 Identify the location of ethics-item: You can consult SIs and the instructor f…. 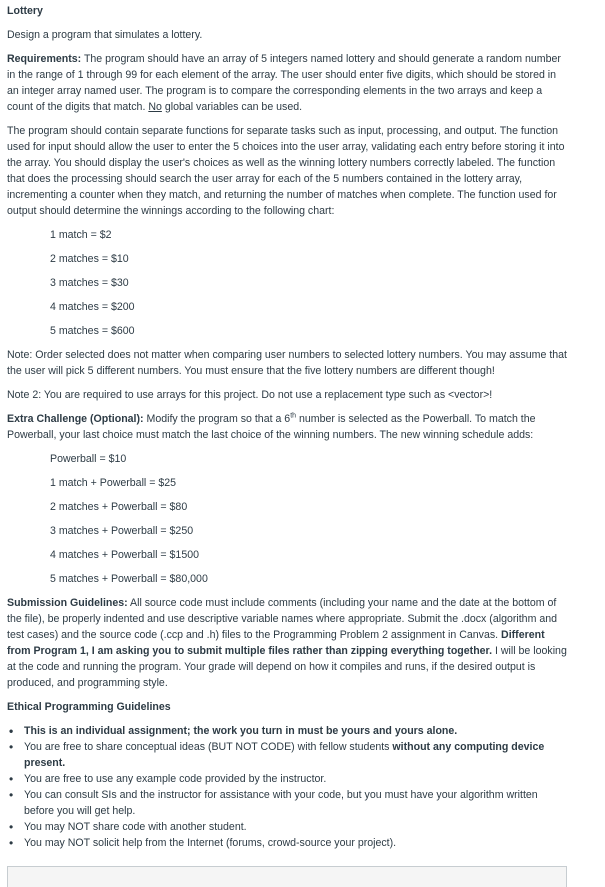
(287, 803).